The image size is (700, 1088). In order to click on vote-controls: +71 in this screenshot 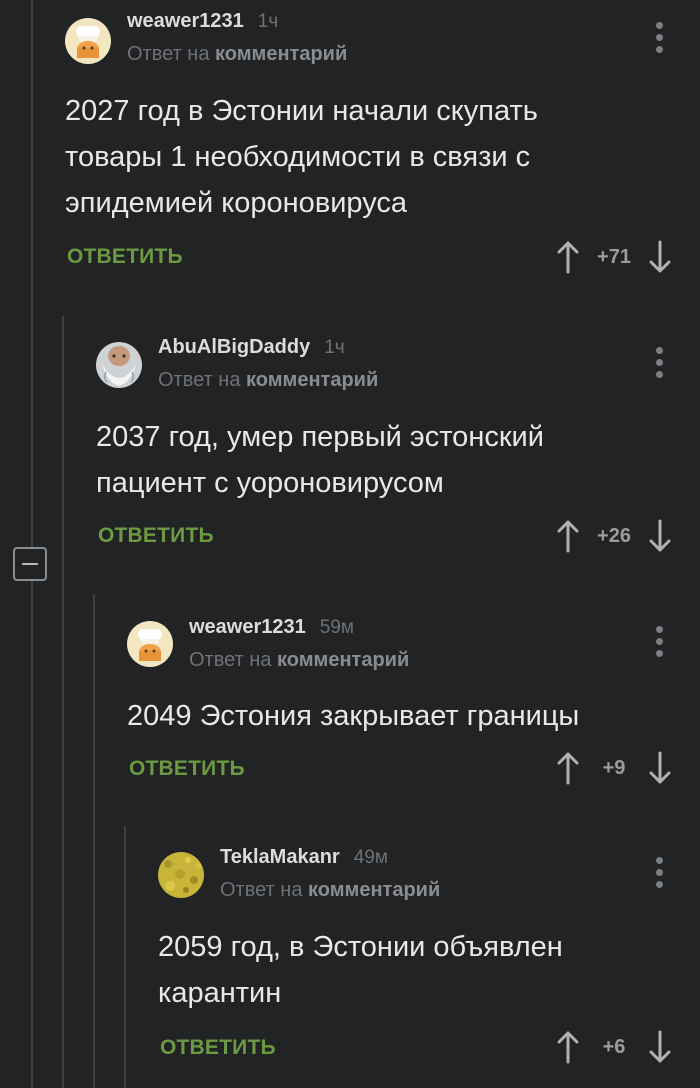, I will do `click(614, 257)`.